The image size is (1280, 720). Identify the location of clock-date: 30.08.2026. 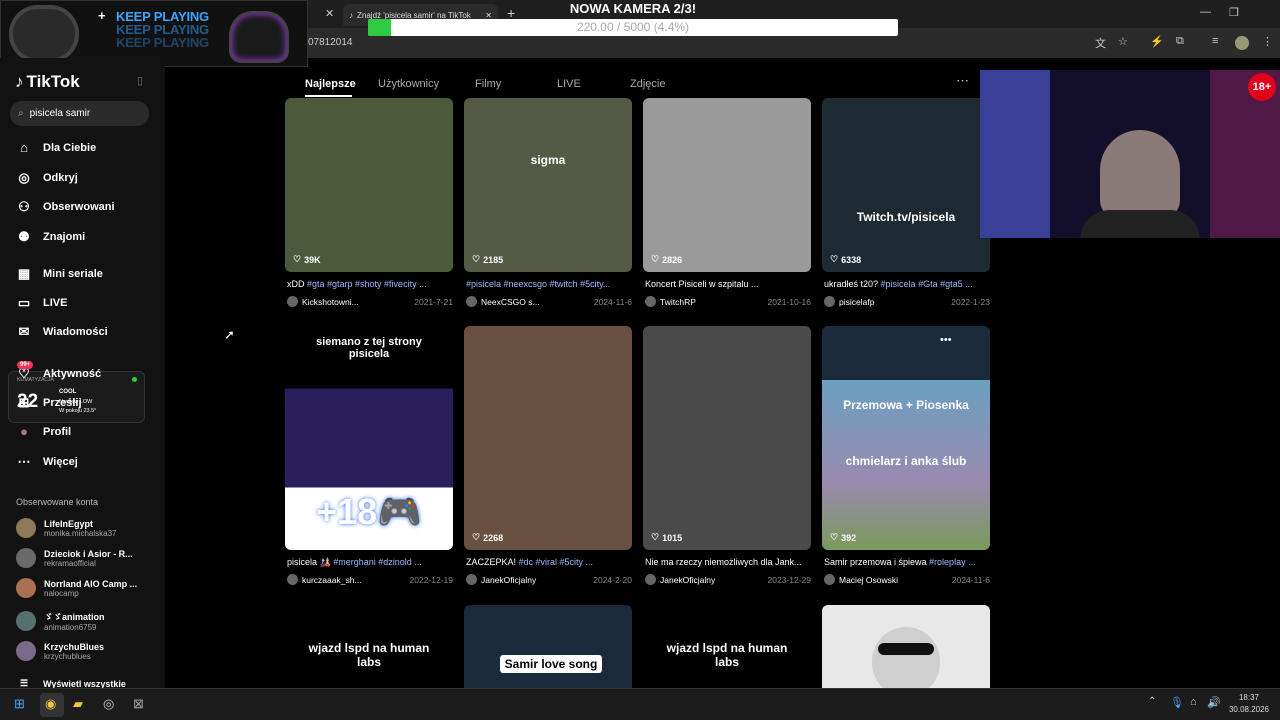
(1249, 709).